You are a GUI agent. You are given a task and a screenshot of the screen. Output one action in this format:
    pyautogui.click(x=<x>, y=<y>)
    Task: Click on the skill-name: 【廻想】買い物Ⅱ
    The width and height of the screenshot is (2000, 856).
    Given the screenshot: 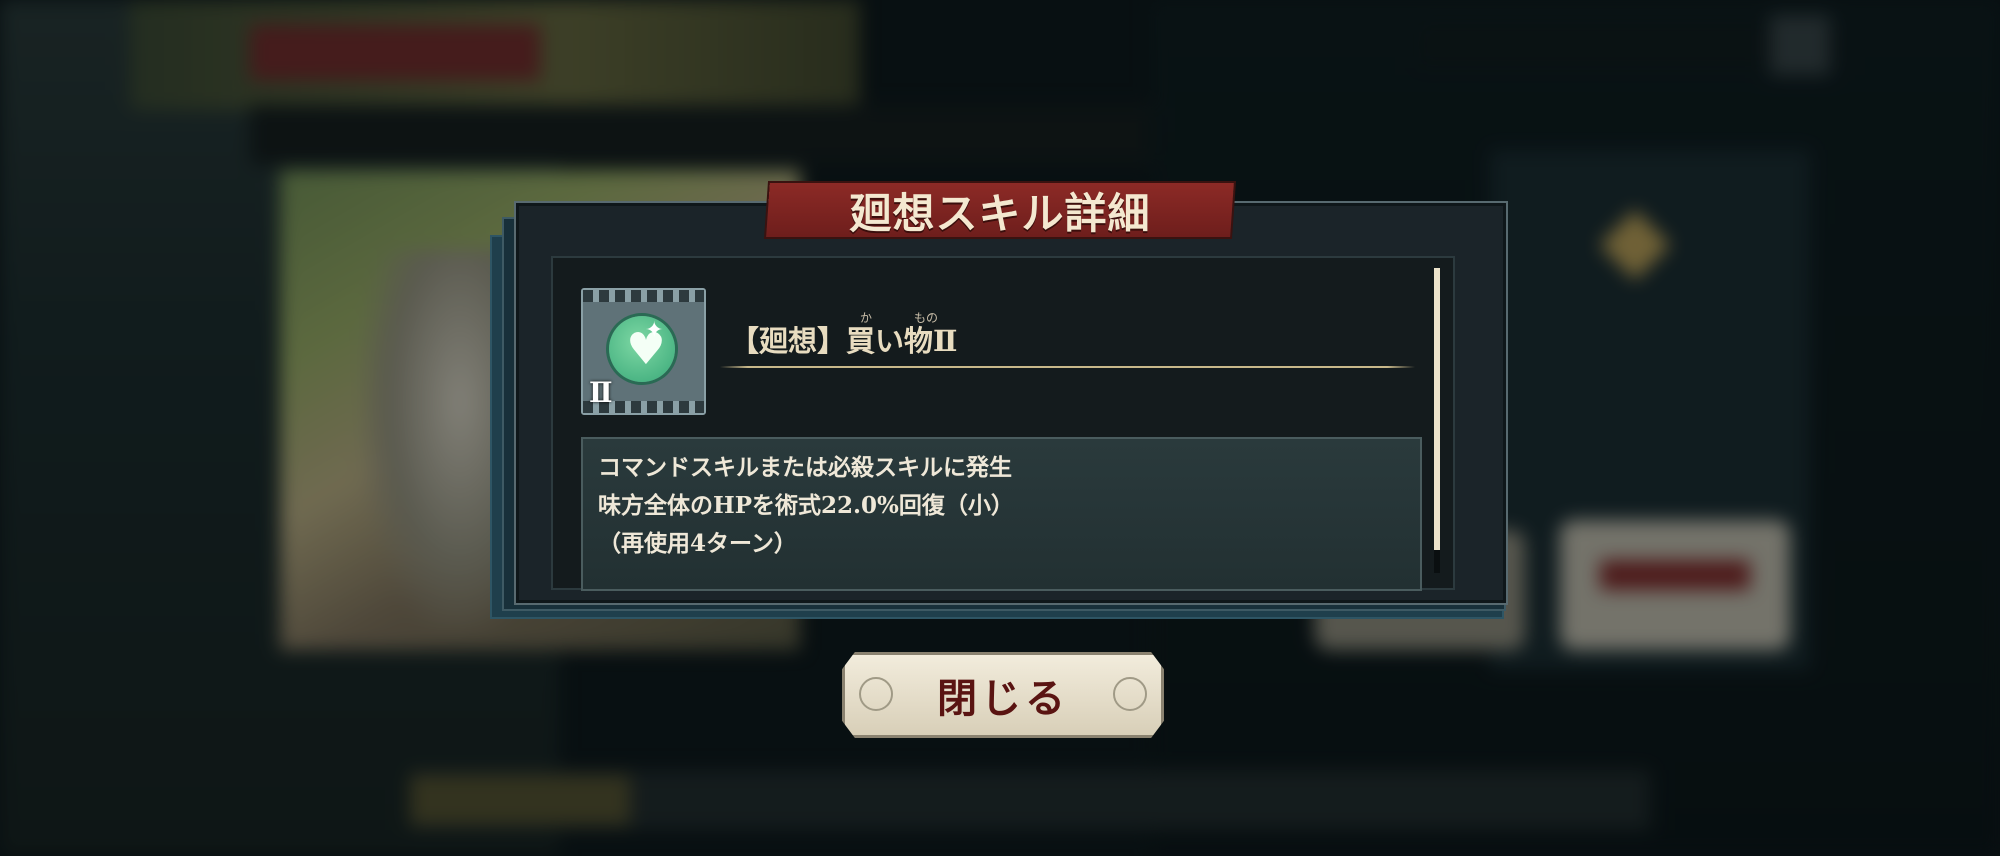 What is the action you would take?
    pyautogui.click(x=844, y=341)
    